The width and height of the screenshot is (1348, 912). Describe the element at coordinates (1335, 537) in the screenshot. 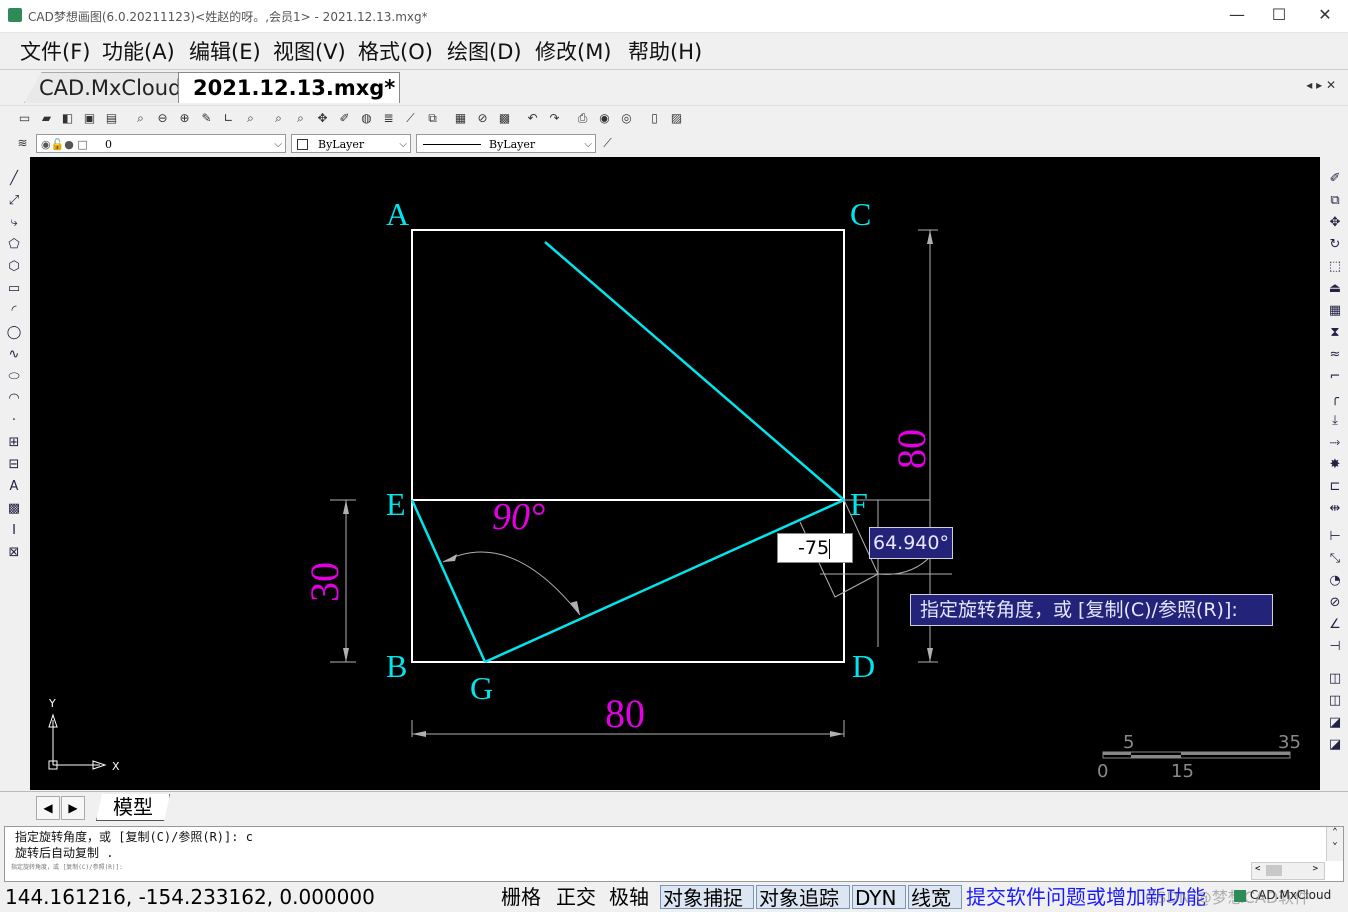

I see `dim-linear-icon: ⊢` at that location.